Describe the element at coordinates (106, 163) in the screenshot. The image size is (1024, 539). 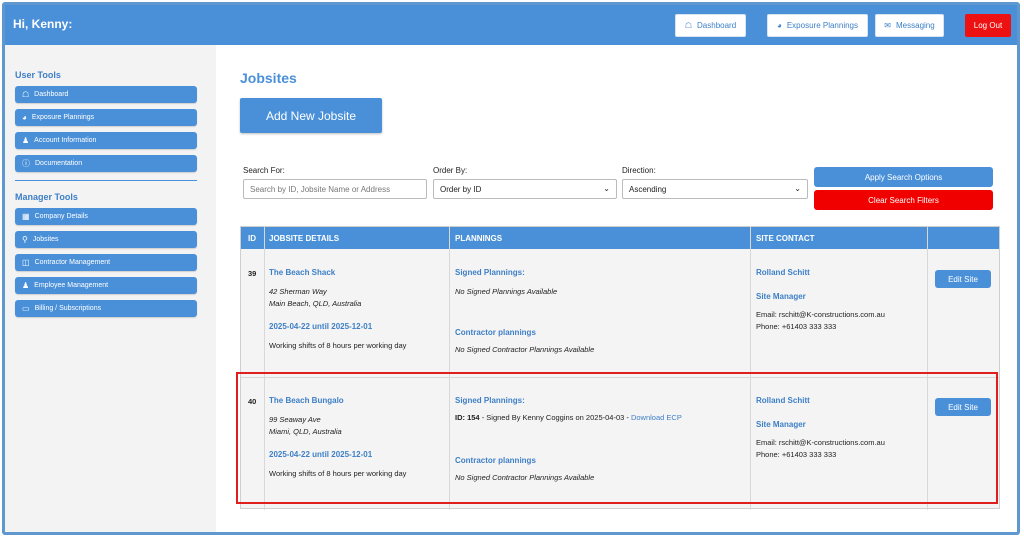
I see `sidebar-item-documentation: ⓘ Documentation` at that location.